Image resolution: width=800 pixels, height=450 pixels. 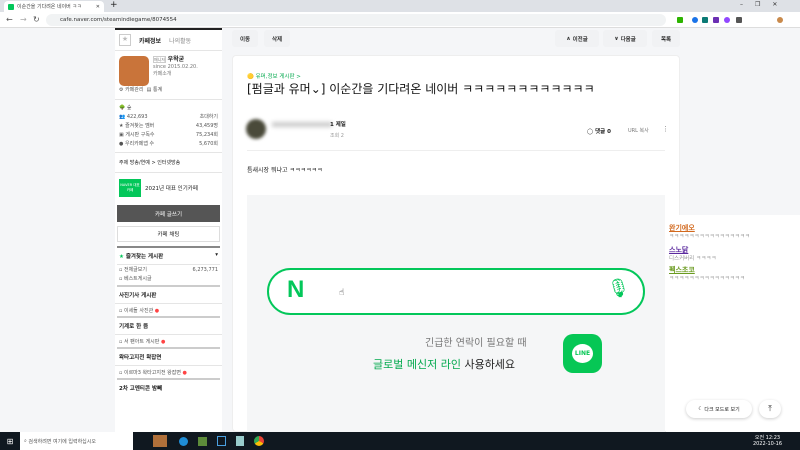 I want to click on stat-row: ● 우리카페앱 수 5,670회, so click(x=168, y=144).